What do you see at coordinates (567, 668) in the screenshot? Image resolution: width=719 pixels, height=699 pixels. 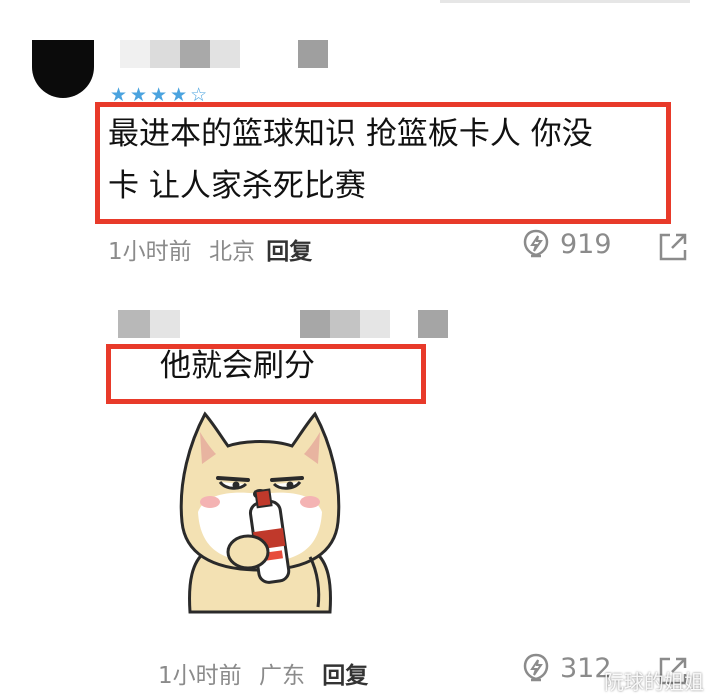 I see `like-button: 312` at bounding box center [567, 668].